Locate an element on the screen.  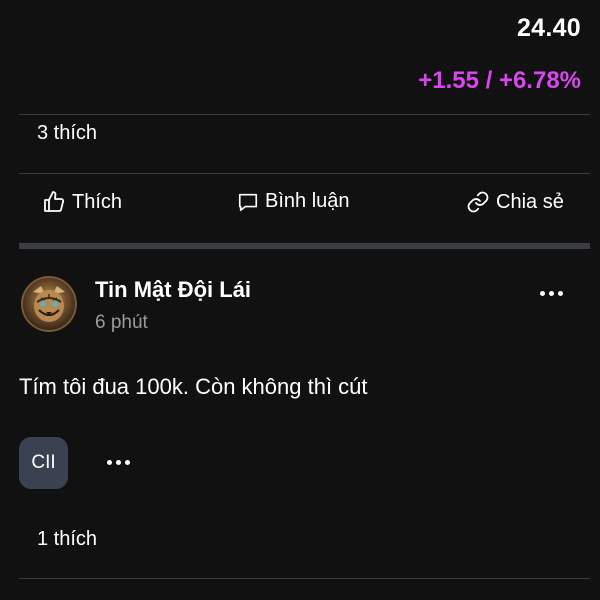
author-name: Tin Mật Đội Lái is located at coordinates (173, 290).